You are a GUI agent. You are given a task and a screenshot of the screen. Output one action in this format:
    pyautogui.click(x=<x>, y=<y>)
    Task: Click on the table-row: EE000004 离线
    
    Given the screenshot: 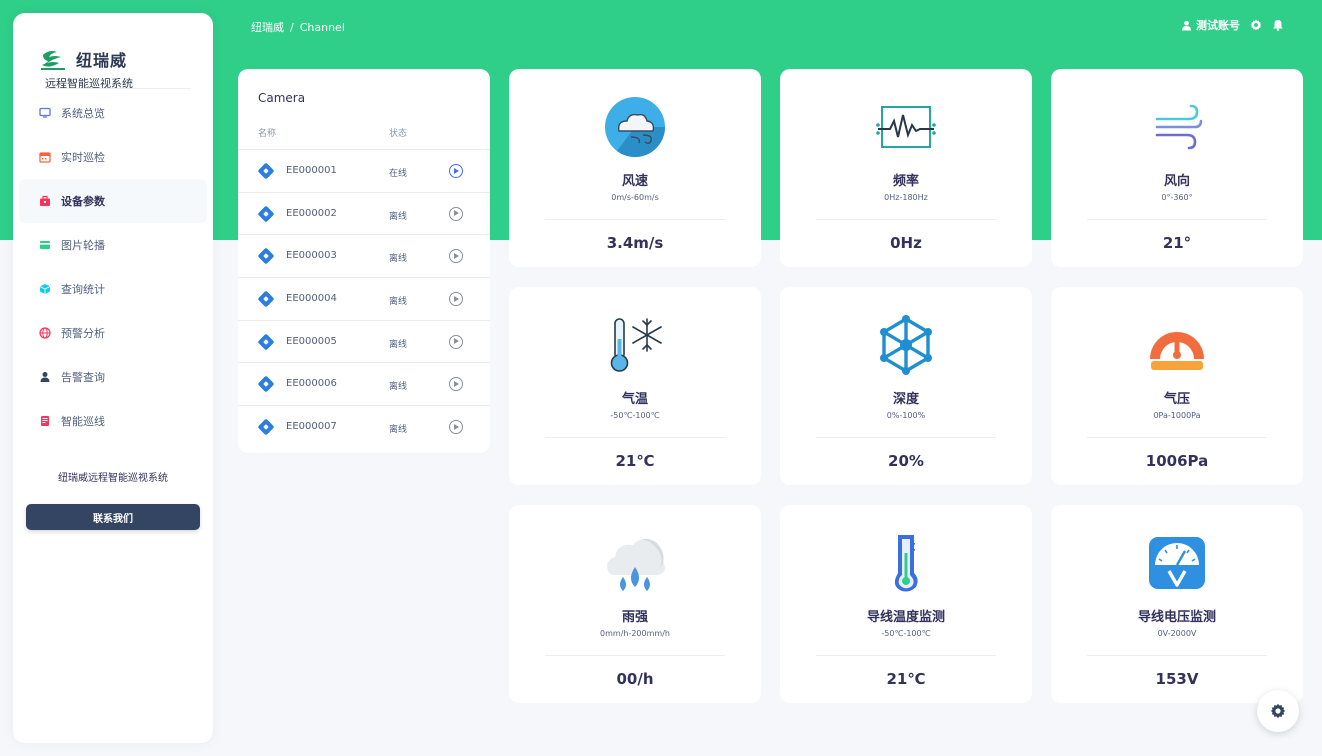 What is the action you would take?
    pyautogui.click(x=364, y=298)
    